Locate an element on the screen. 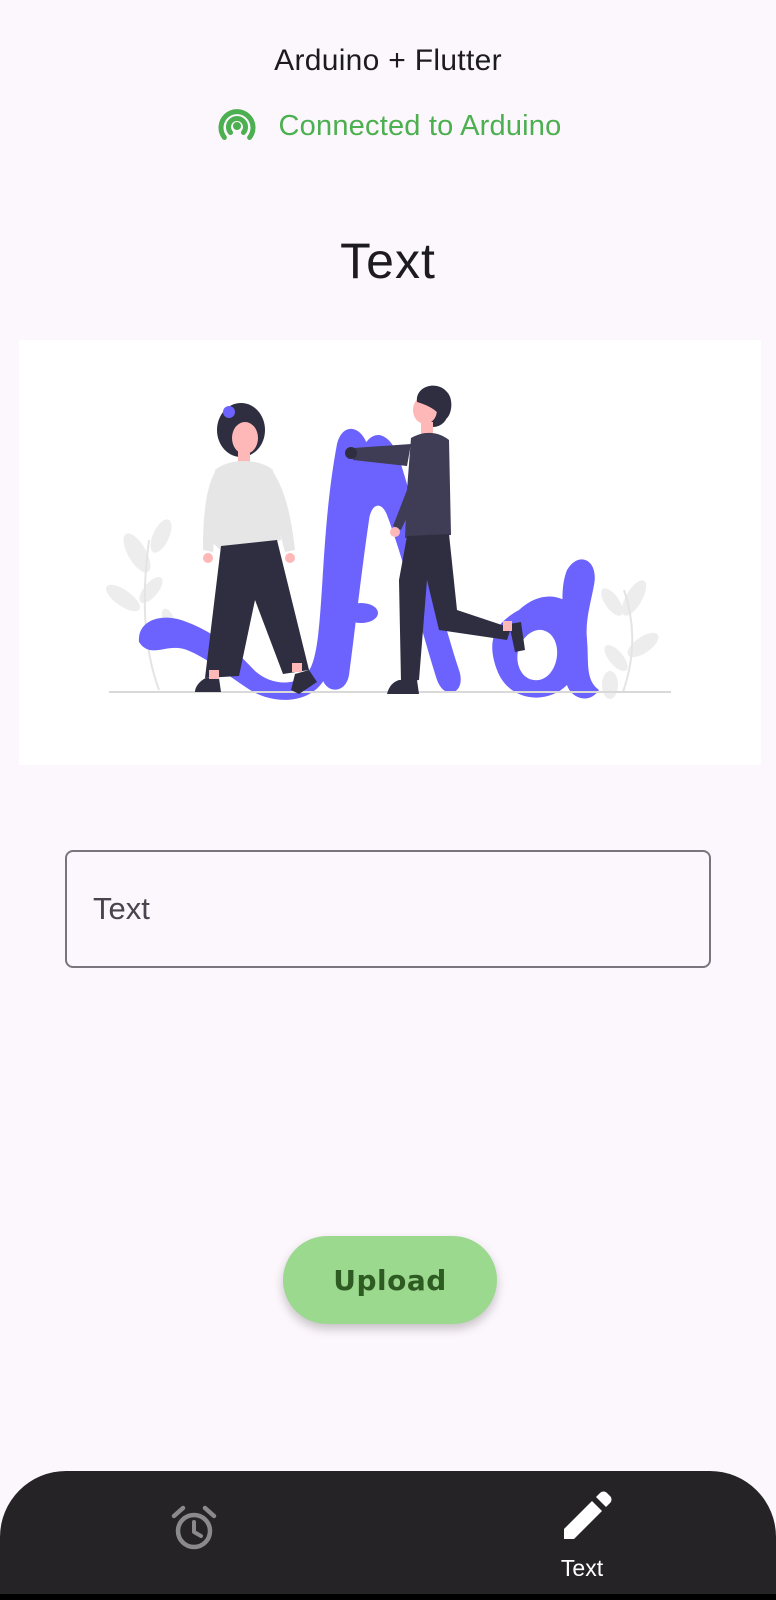 Image resolution: width=776 pixels, height=1600 pixels. text-input is located at coordinates (388, 909).